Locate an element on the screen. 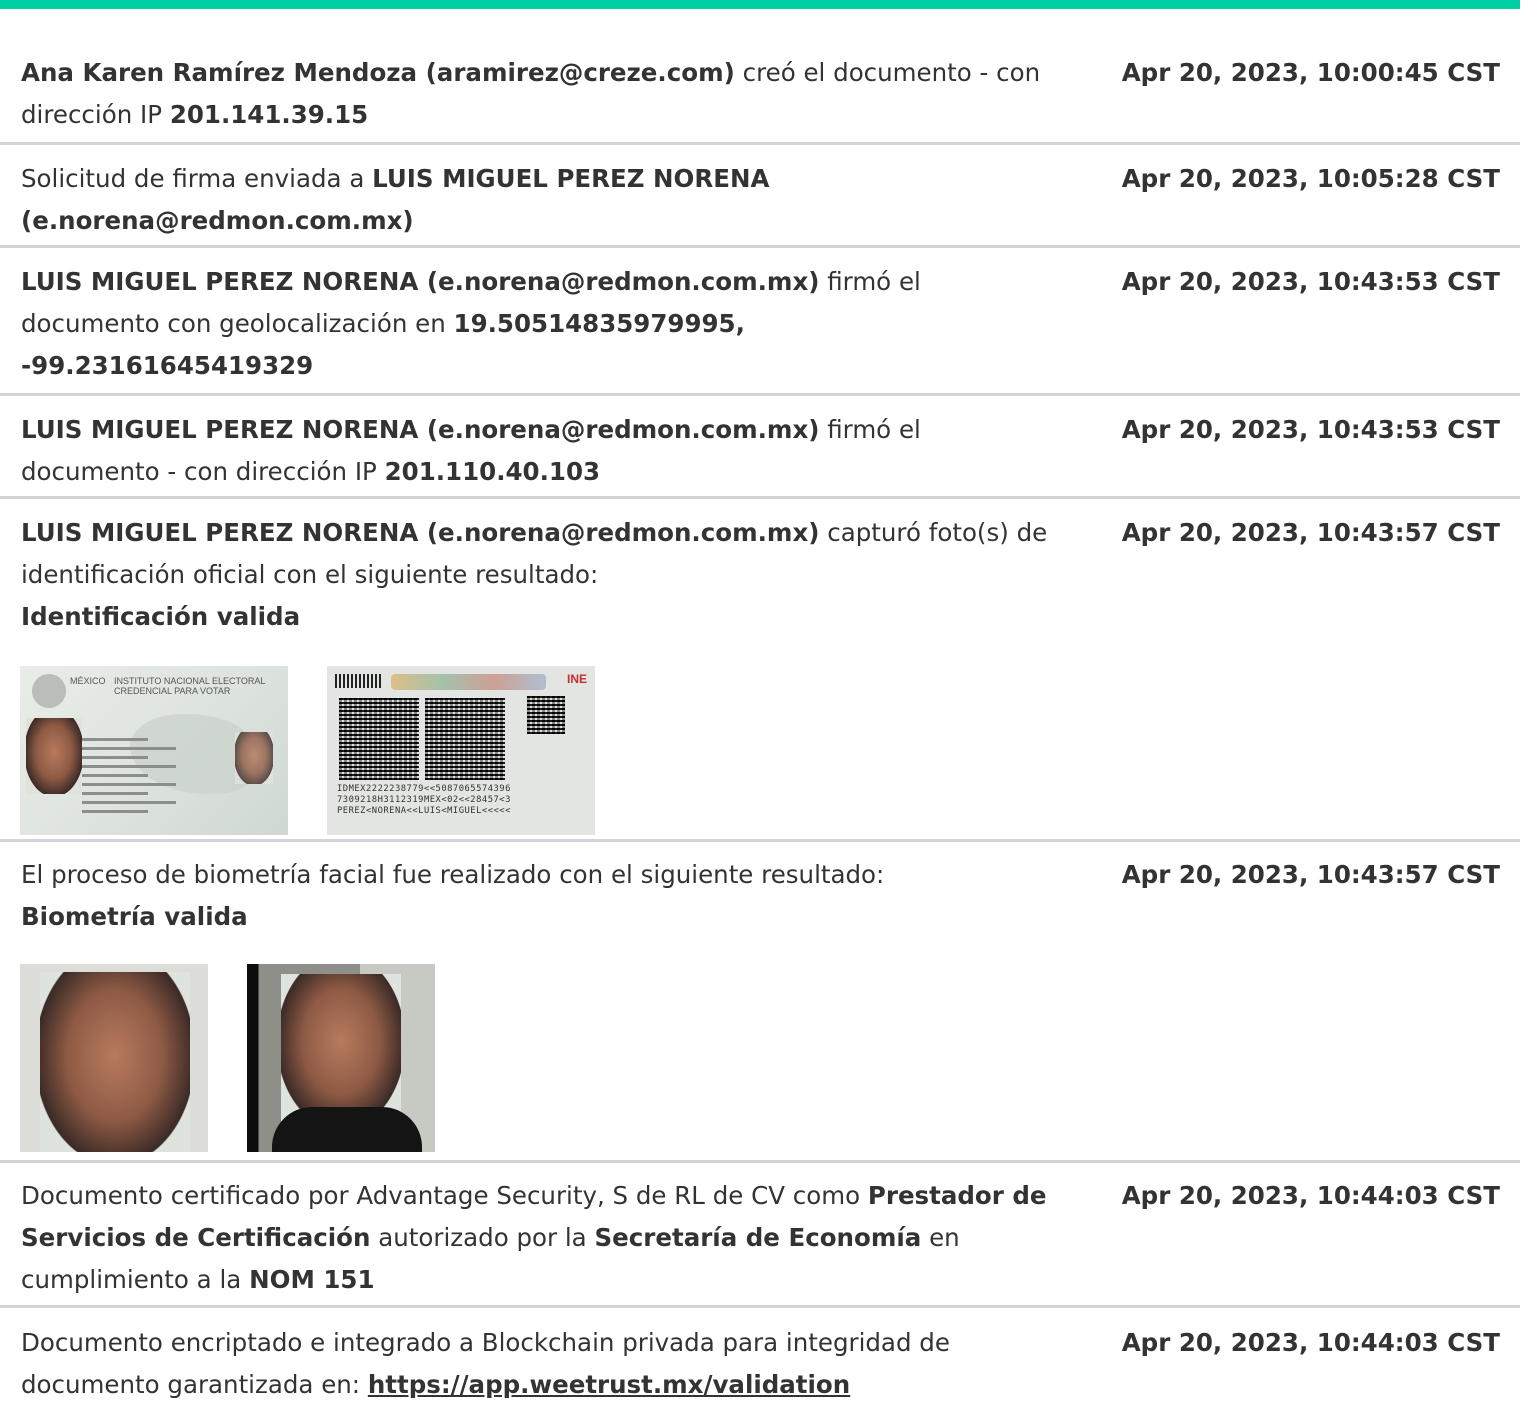 This screenshot has width=1535, height=1410. ip-address: 201.141.39.15 is located at coordinates (269, 114).